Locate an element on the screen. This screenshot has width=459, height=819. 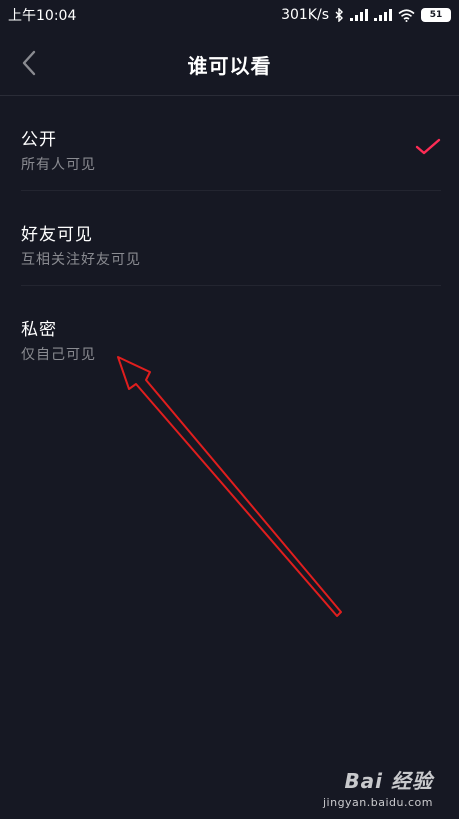
option-subtitle: 所有人可见 is located at coordinates (58, 165).